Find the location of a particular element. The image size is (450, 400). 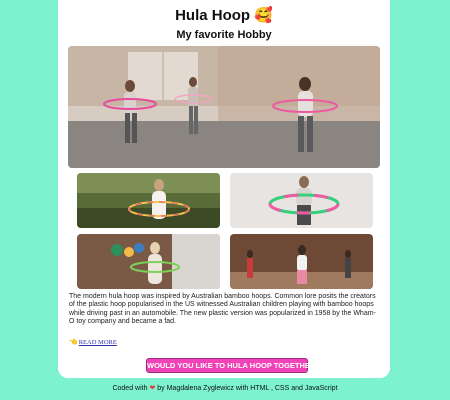

hula-hoop-together-button: WOULD YOU LIKE TO HULA HOOP TOGETHER? is located at coordinates (233, 365).